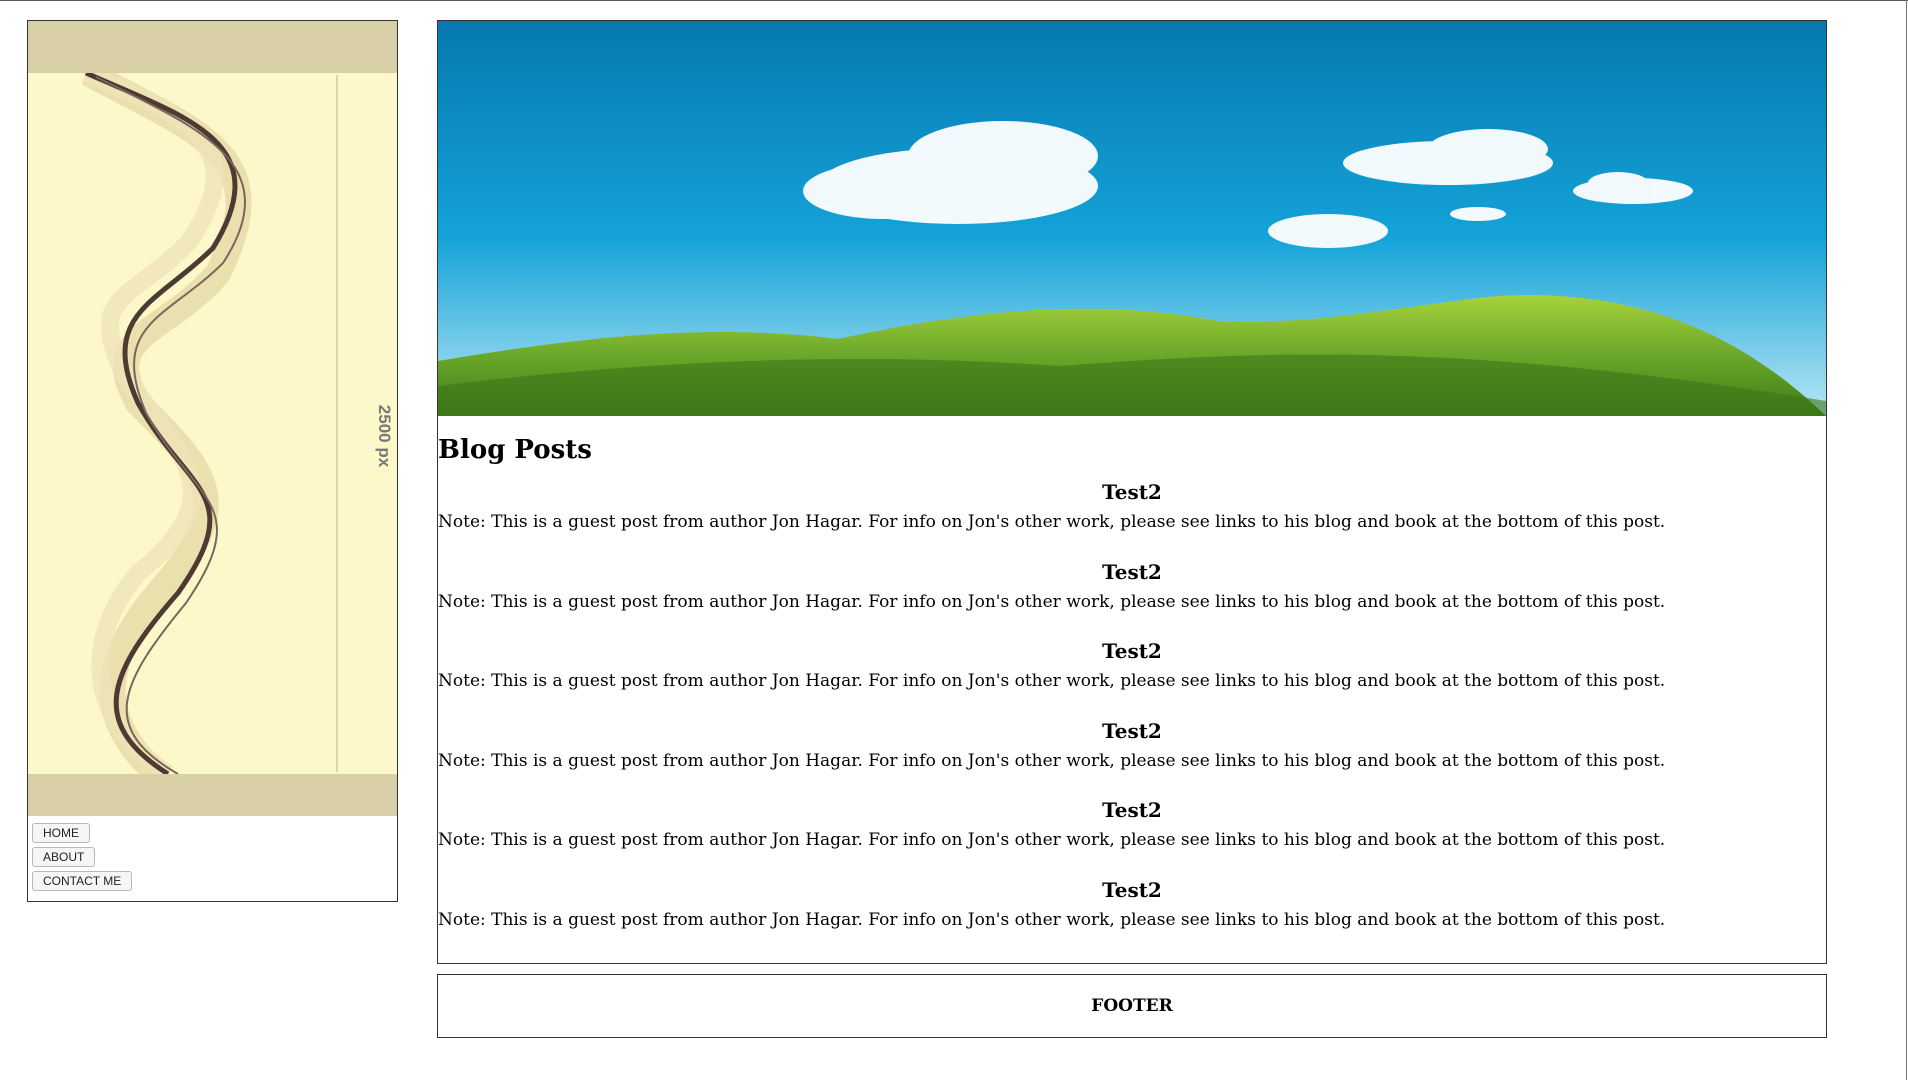 The width and height of the screenshot is (1908, 1080). What do you see at coordinates (1906, 540) in the screenshot?
I see `right-border` at bounding box center [1906, 540].